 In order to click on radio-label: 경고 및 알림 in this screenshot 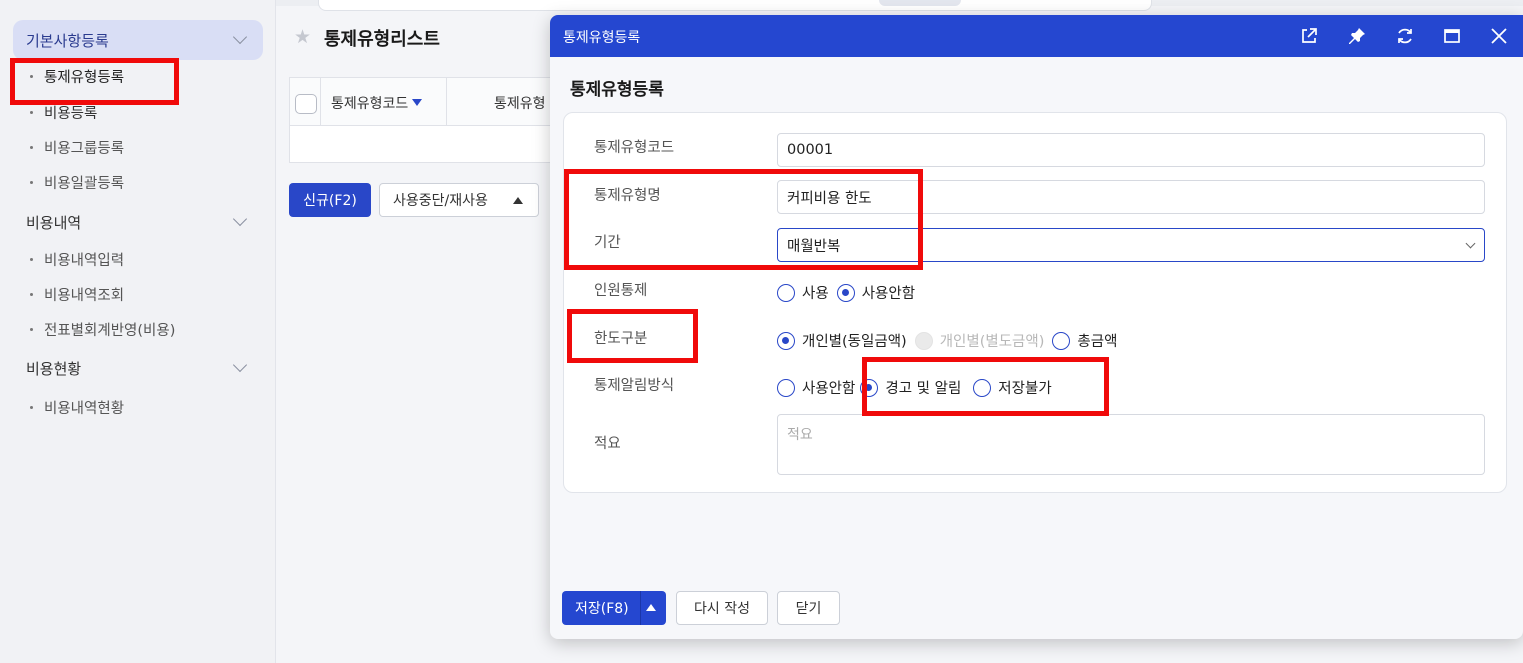, I will do `click(923, 389)`.